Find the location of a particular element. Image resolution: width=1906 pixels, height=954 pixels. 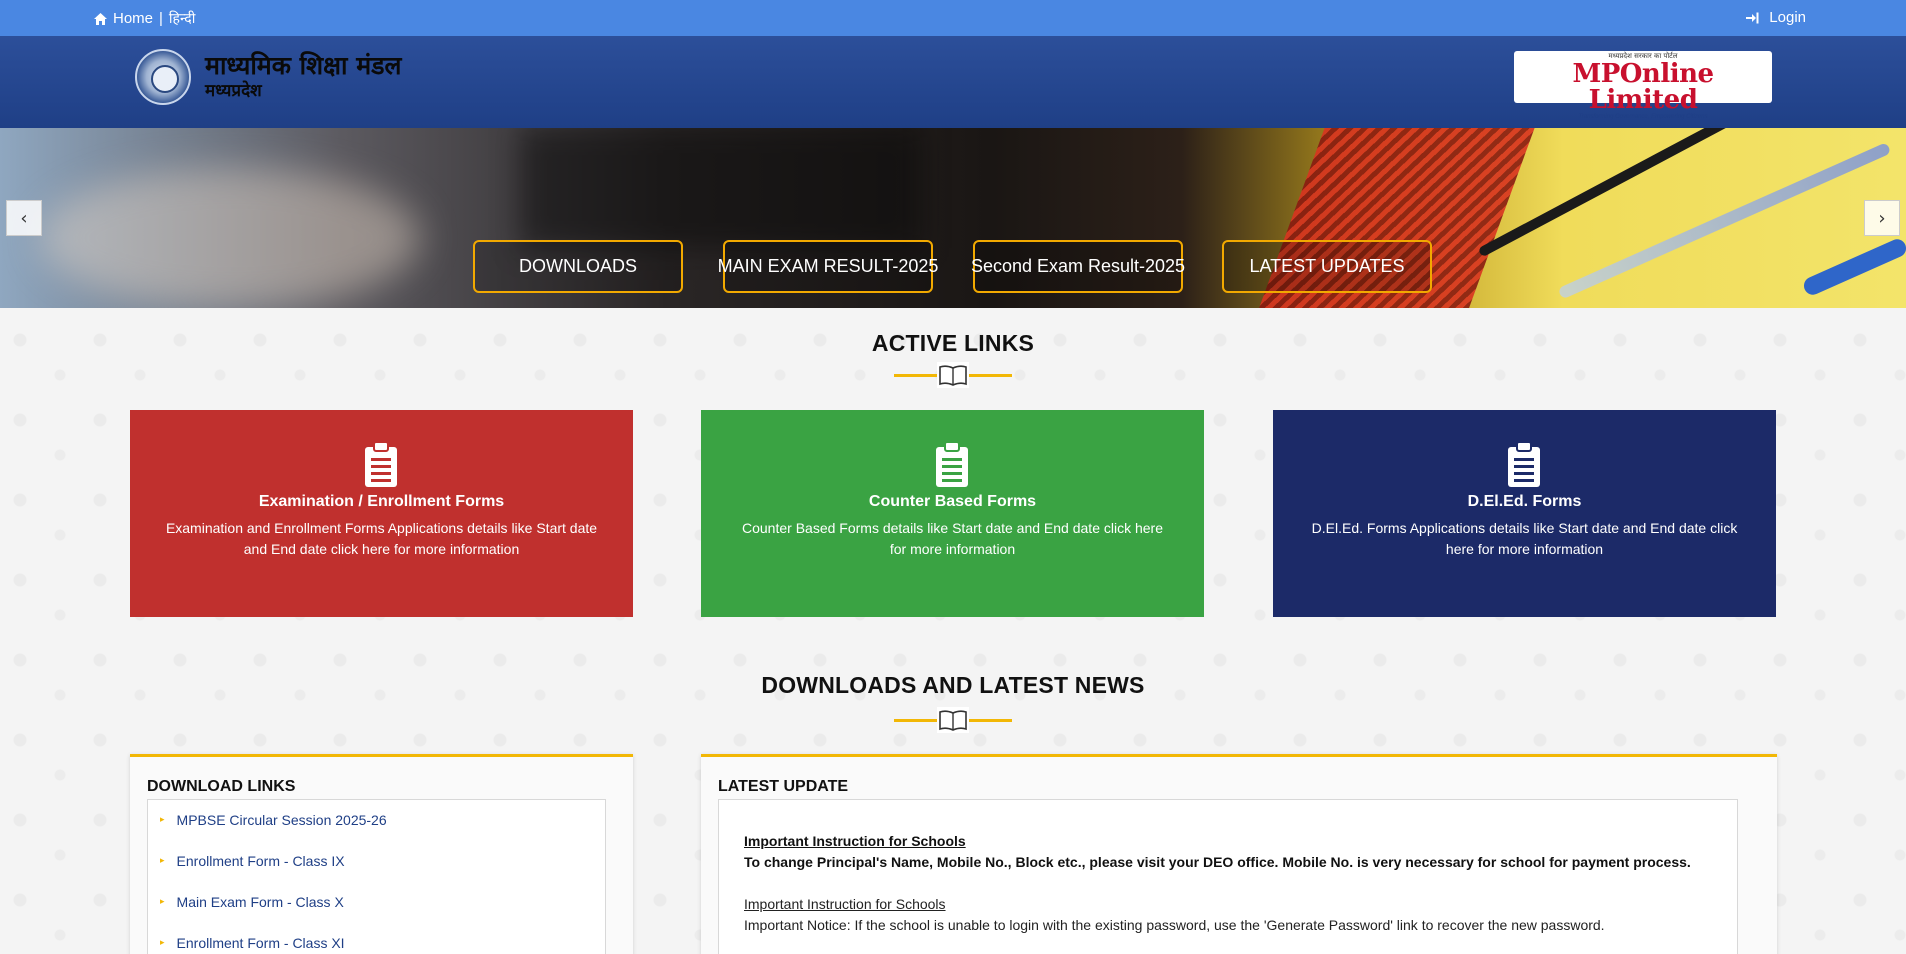

mponline-brand: MPOnline Limited is located at coordinates (1643, 87).